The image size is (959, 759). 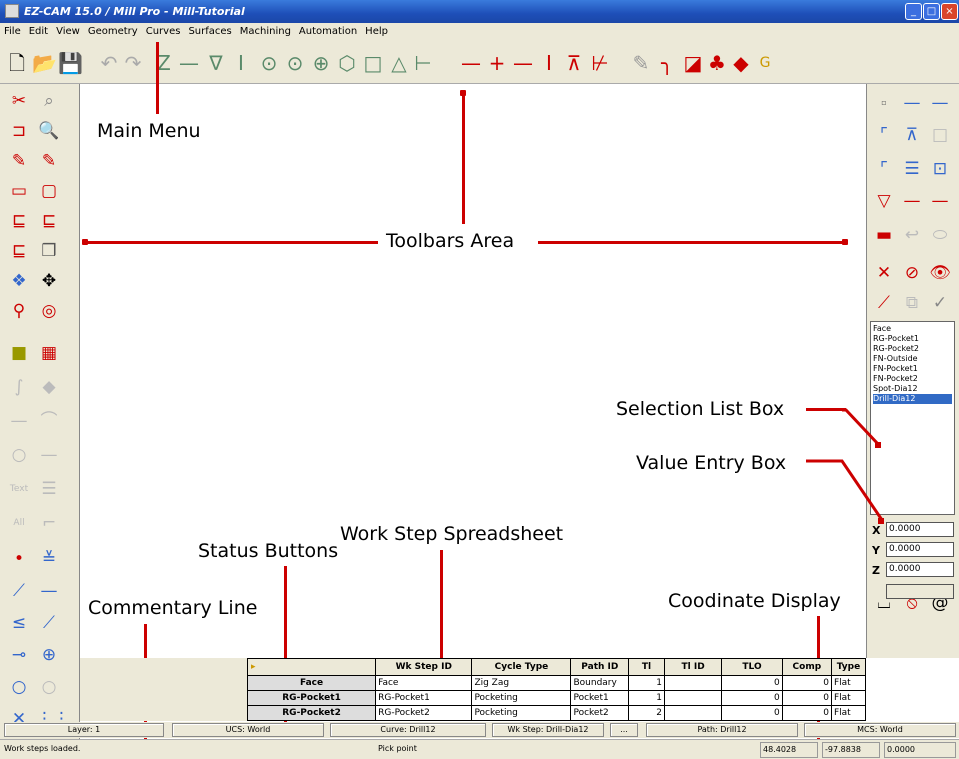 I want to click on circle-b-icon: ○, so click(x=49, y=687).